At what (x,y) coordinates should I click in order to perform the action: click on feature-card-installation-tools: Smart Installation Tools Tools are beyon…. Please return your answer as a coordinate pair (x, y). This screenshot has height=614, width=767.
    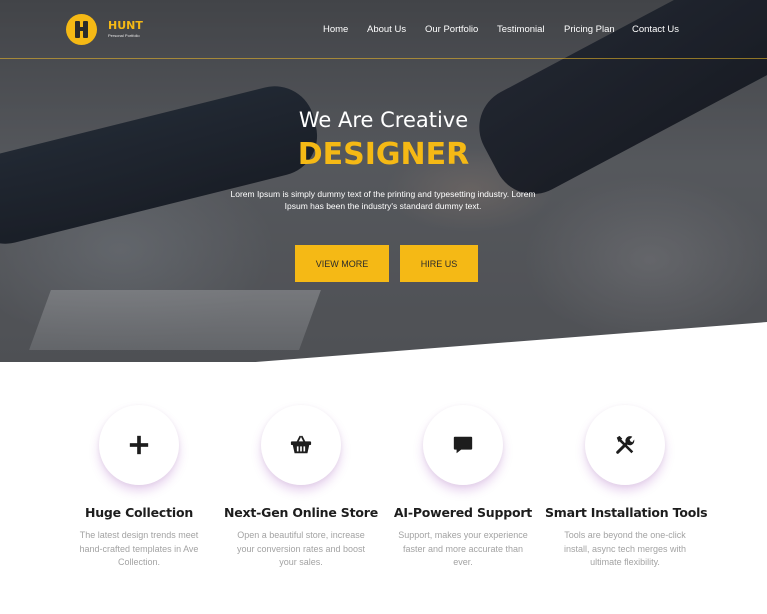
    Looking at the image, I should click on (626, 487).